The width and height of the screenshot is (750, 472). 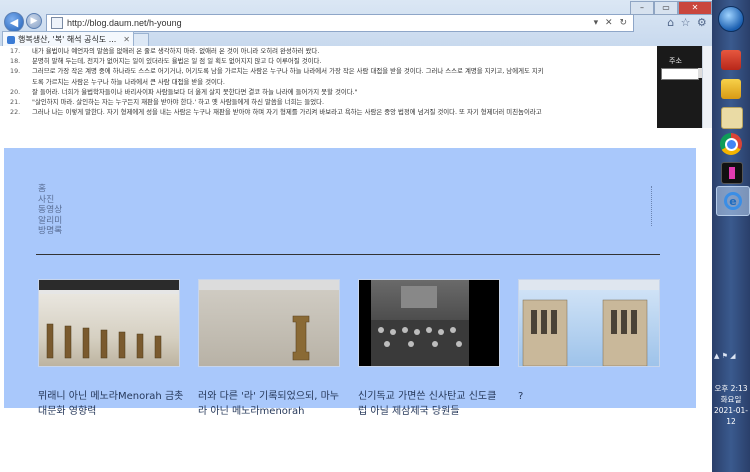 I want to click on forward-button: ▶, so click(x=34, y=21).